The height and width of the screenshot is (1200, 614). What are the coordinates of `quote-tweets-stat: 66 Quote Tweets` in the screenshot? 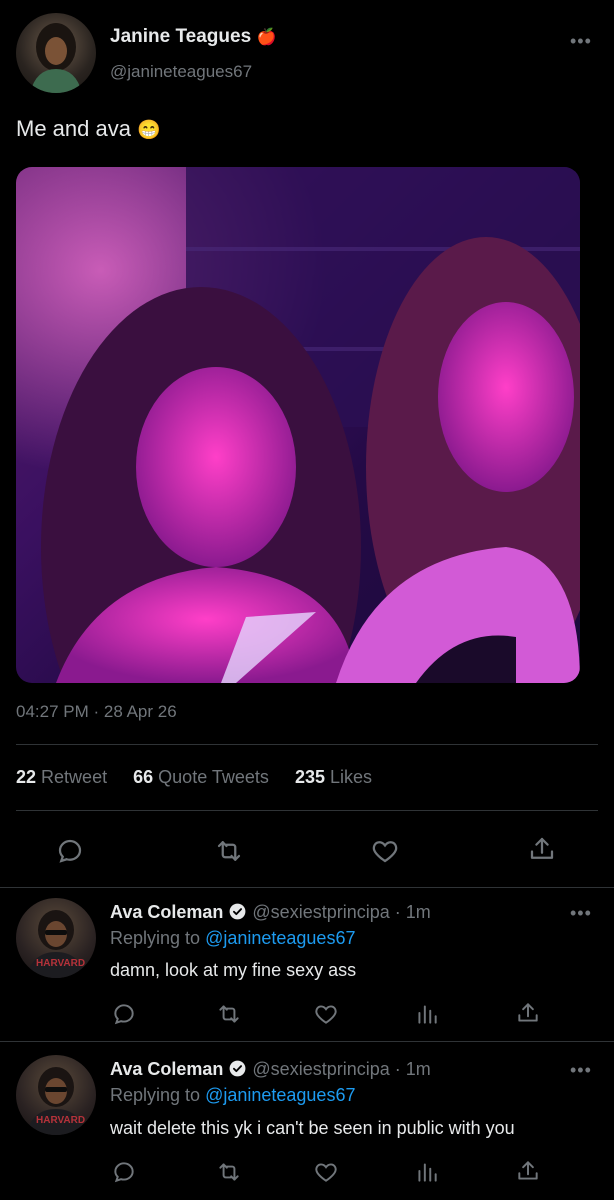 It's located at (203, 777).